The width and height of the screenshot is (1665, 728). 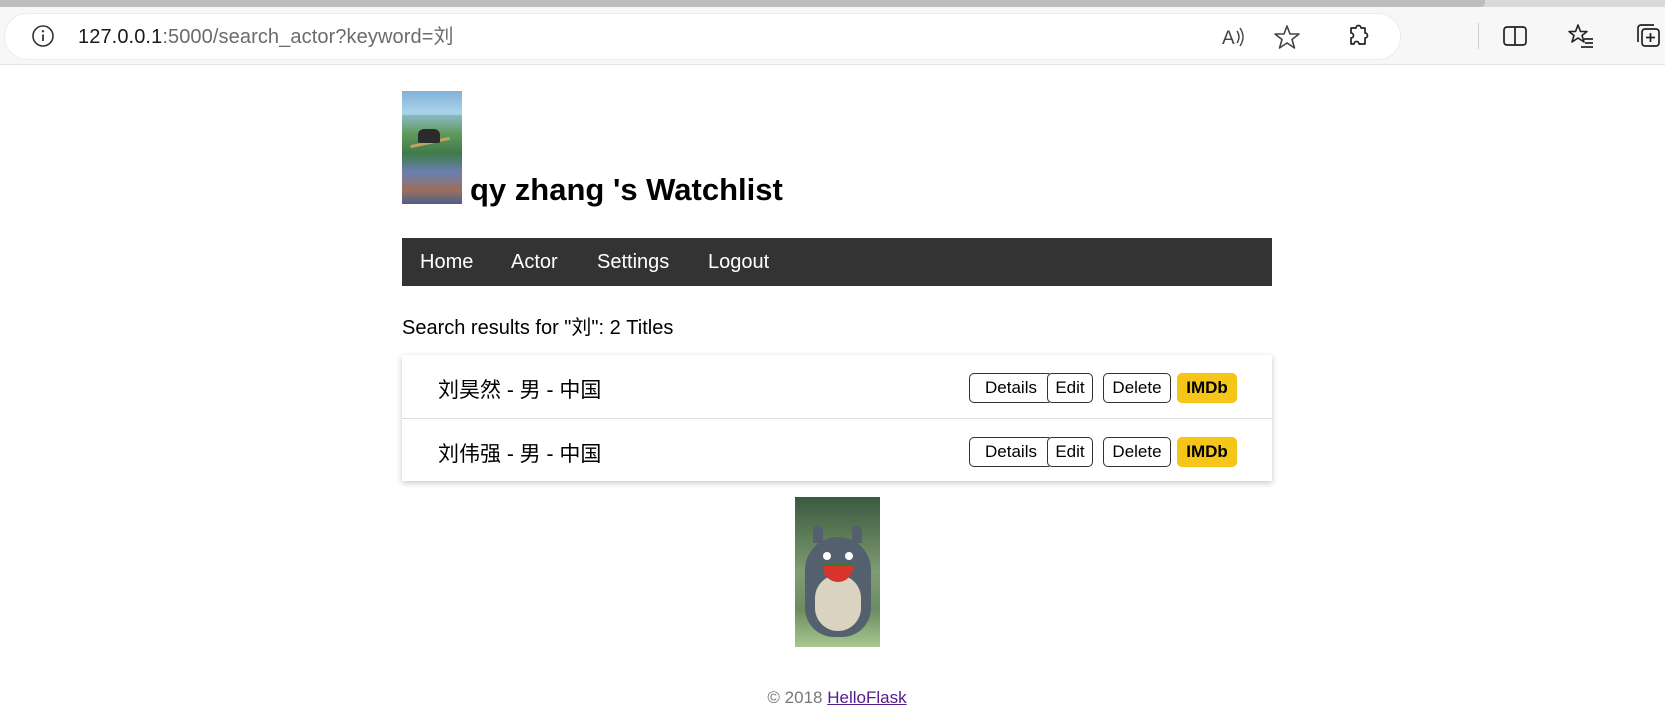 I want to click on favorite-star-icon, so click(x=1287, y=37).